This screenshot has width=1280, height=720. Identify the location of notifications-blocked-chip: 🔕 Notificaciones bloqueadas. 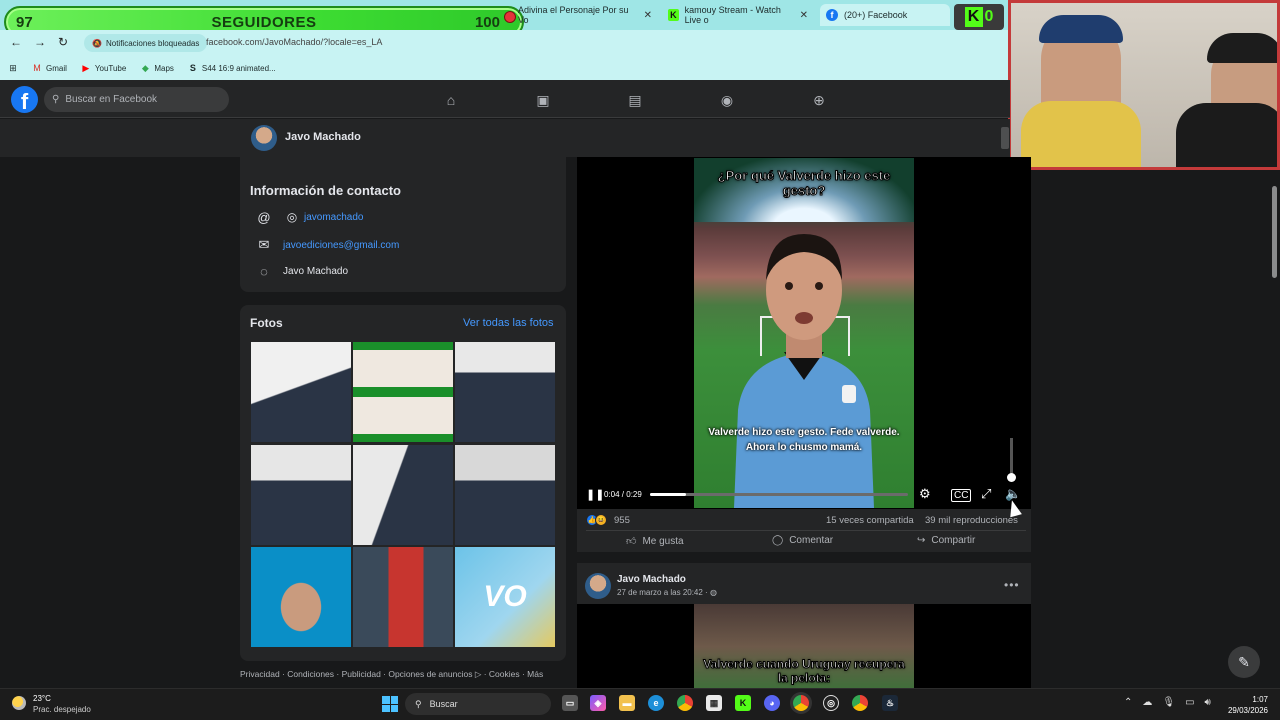
(146, 43).